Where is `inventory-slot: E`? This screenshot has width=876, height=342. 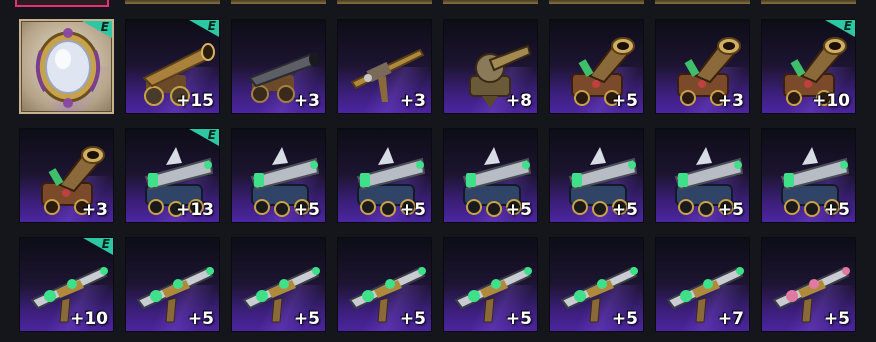 inventory-slot: E is located at coordinates (66, 66).